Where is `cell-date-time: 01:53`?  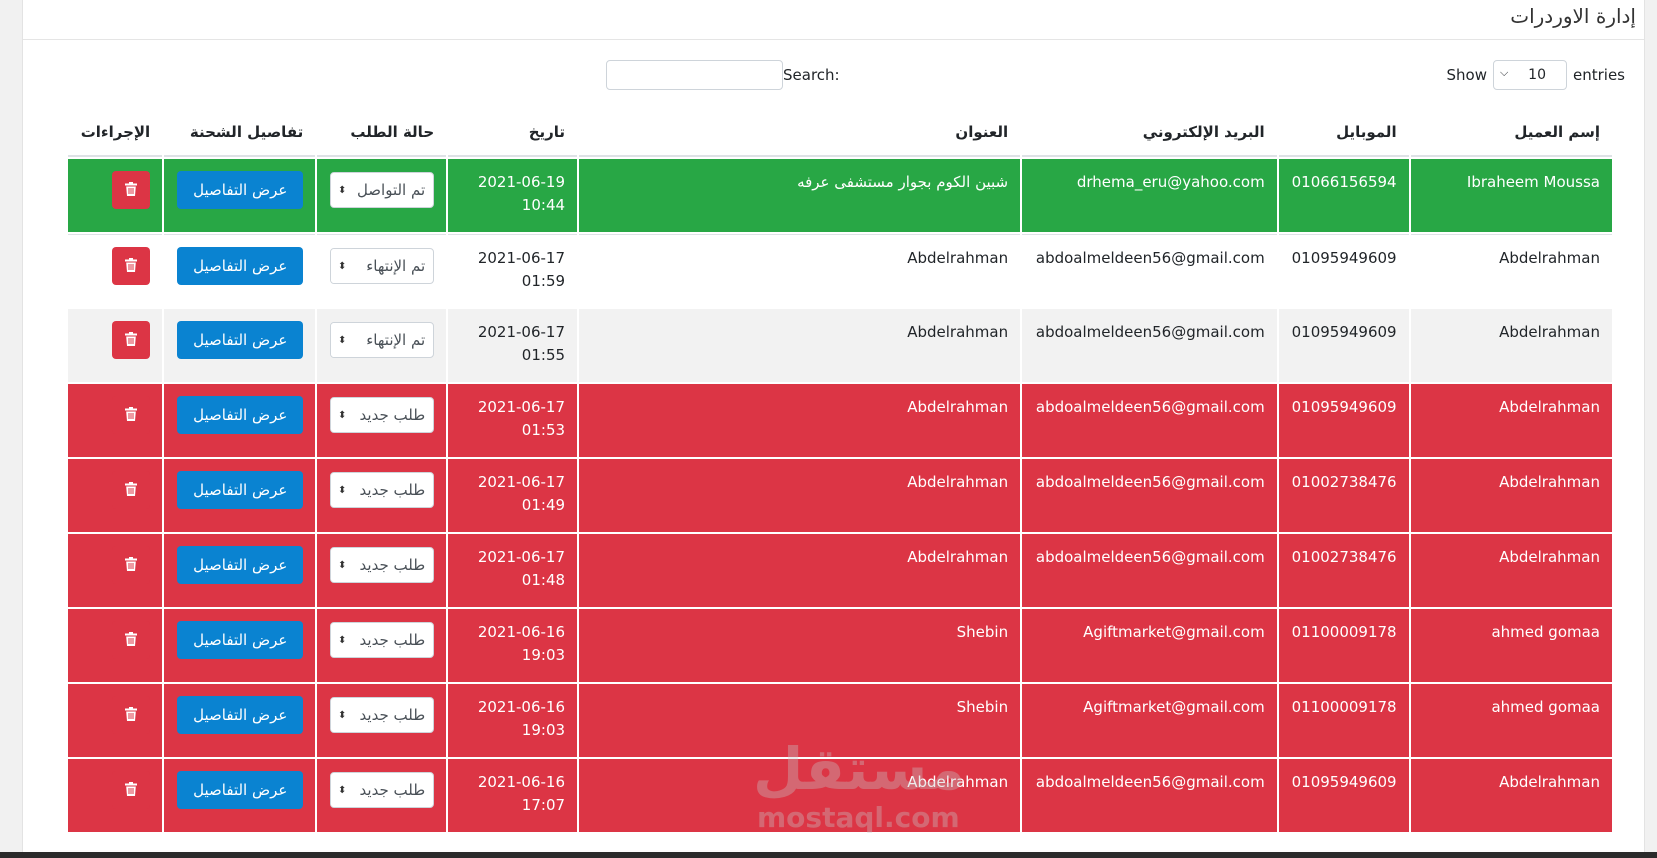
cell-date-time: 01:53 is located at coordinates (543, 430).